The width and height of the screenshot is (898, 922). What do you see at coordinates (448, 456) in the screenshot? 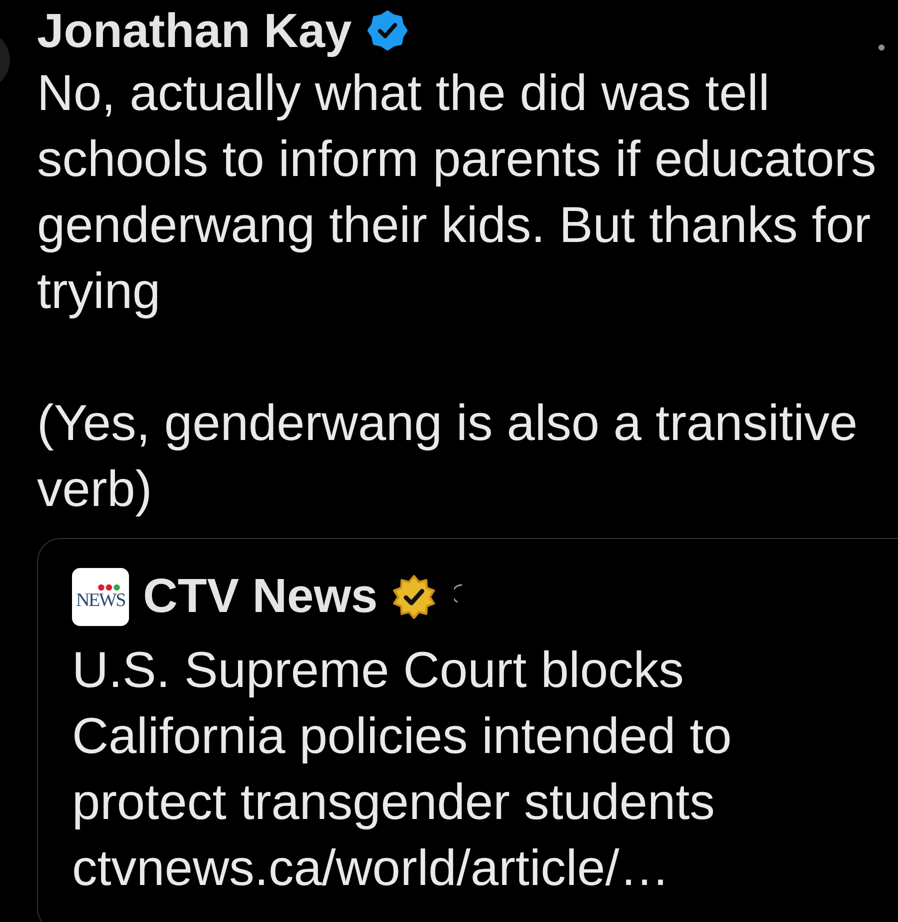
I see `post-text: (Yes, genderwang is also a transitive verb)` at bounding box center [448, 456].